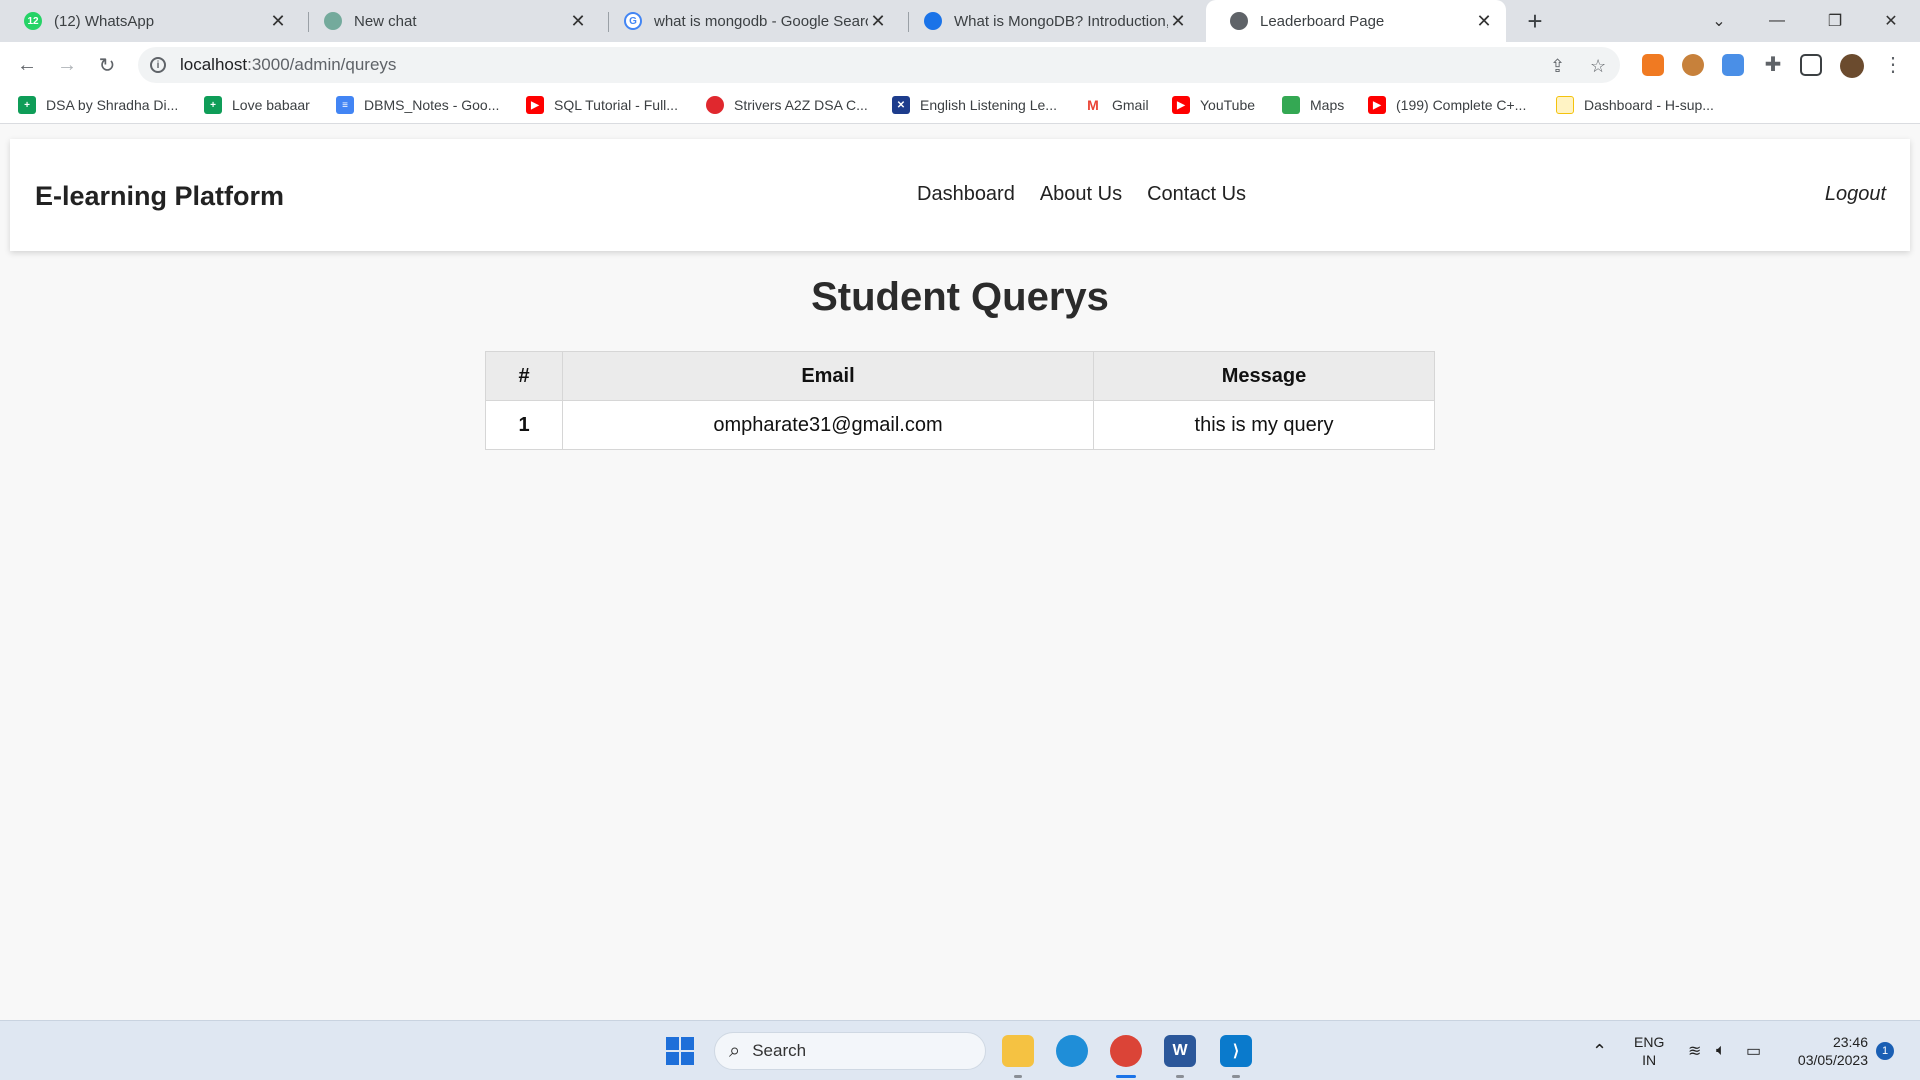 The image size is (1920, 1080). Describe the element at coordinates (1826, 1050) in the screenshot. I see `clock: 23:46 03/05/2023` at that location.